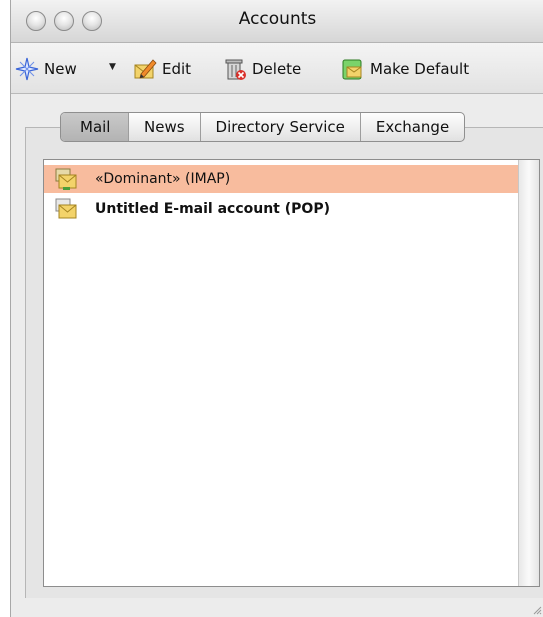 This screenshot has width=543, height=617. I want to click on delete-button: Delete, so click(262, 69).